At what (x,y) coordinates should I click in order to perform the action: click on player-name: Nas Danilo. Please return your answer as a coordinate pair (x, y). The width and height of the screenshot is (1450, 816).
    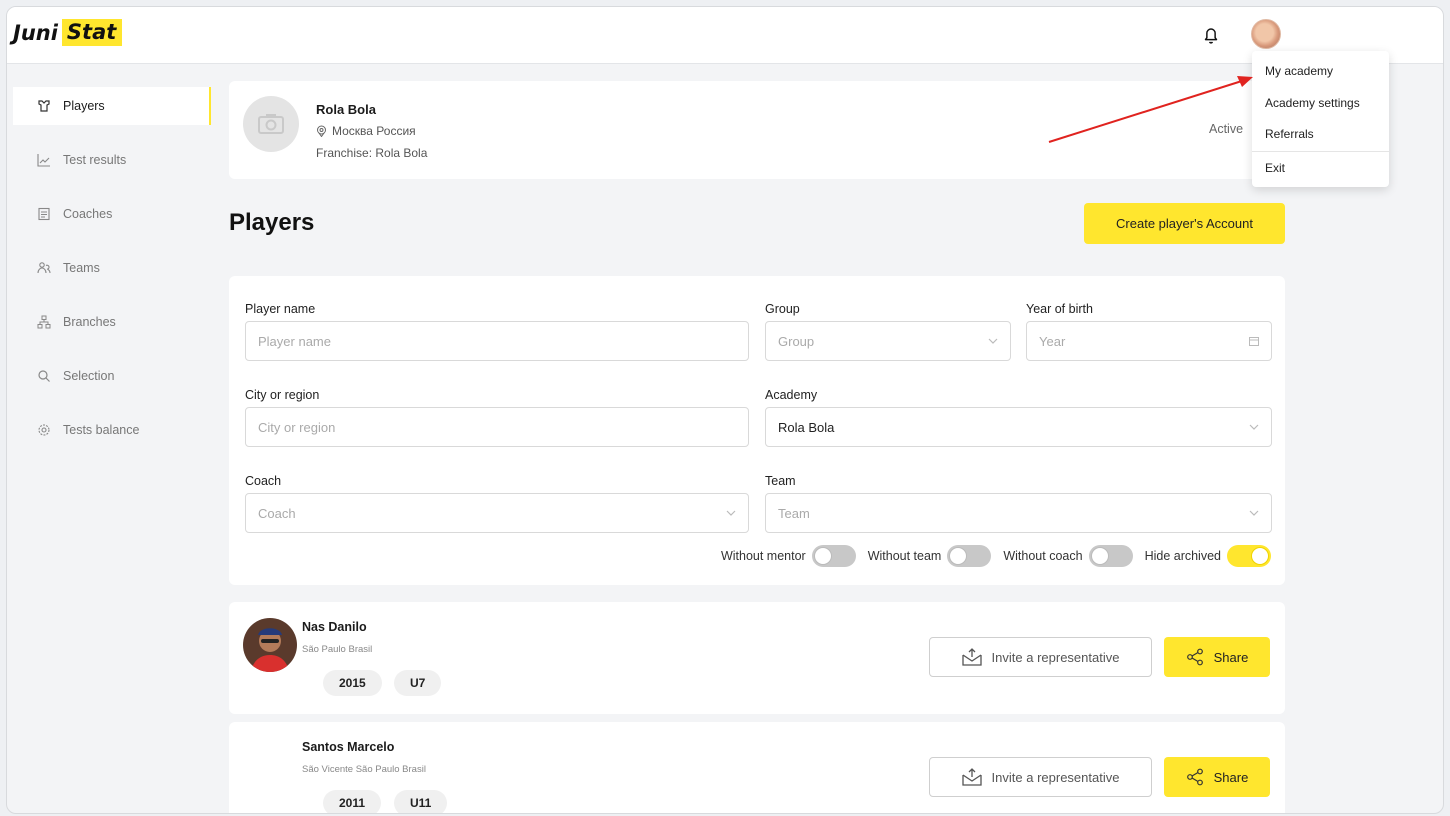
    Looking at the image, I should click on (334, 627).